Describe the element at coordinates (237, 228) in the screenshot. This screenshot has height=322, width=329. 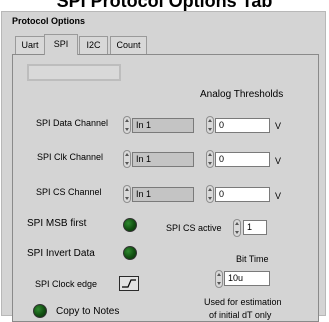
I see `spi-cs-active-spinner` at that location.